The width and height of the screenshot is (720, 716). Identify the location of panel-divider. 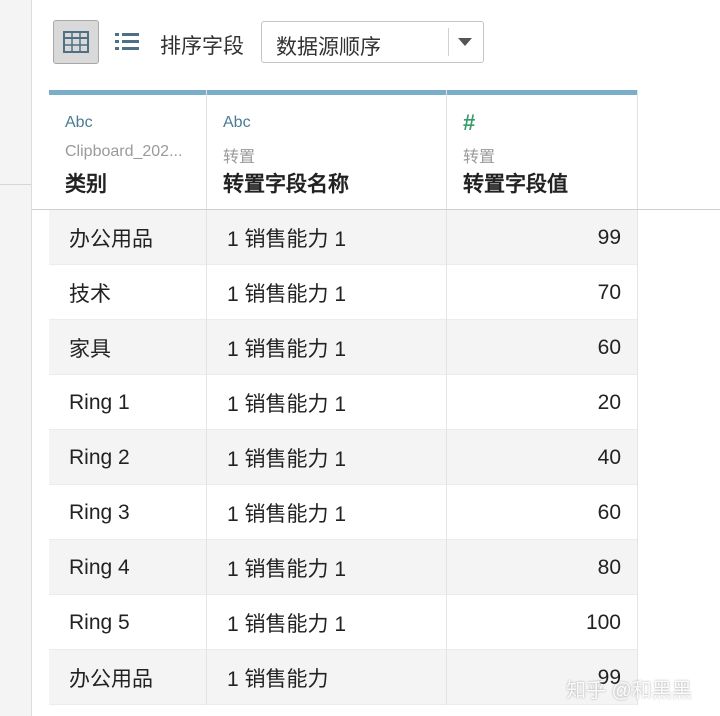
(15, 184).